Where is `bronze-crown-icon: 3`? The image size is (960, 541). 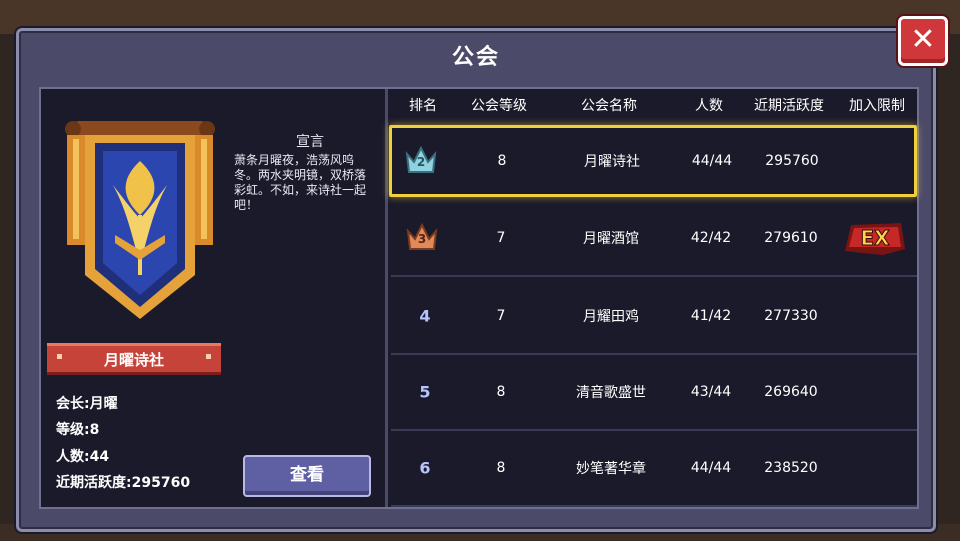
bronze-crown-icon: 3 is located at coordinates (422, 238).